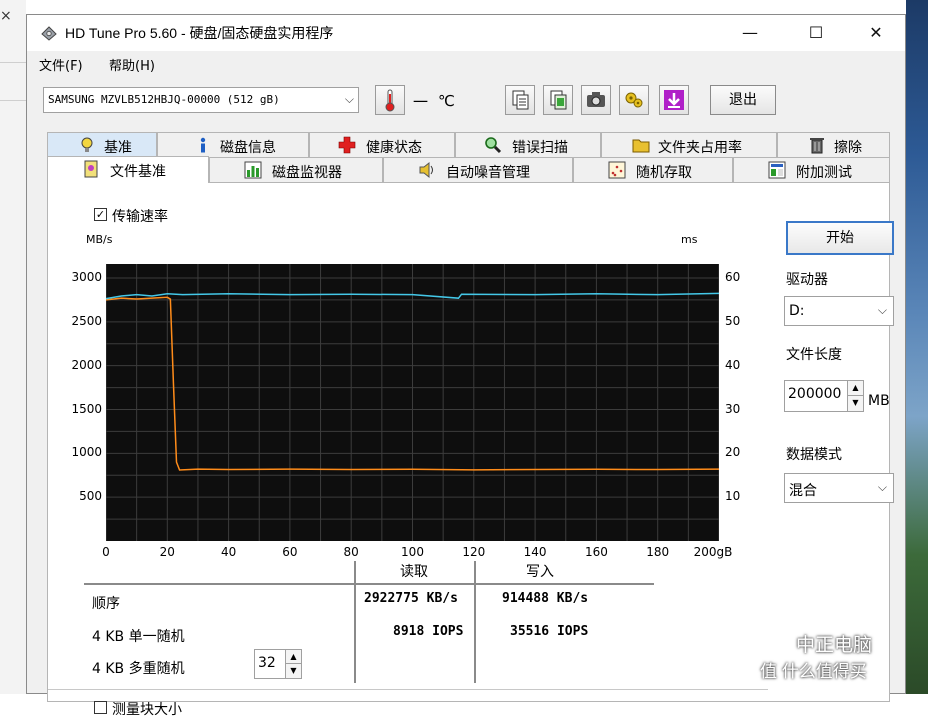  I want to click on tab-disk-info: 磁盘信息, so click(233, 144).